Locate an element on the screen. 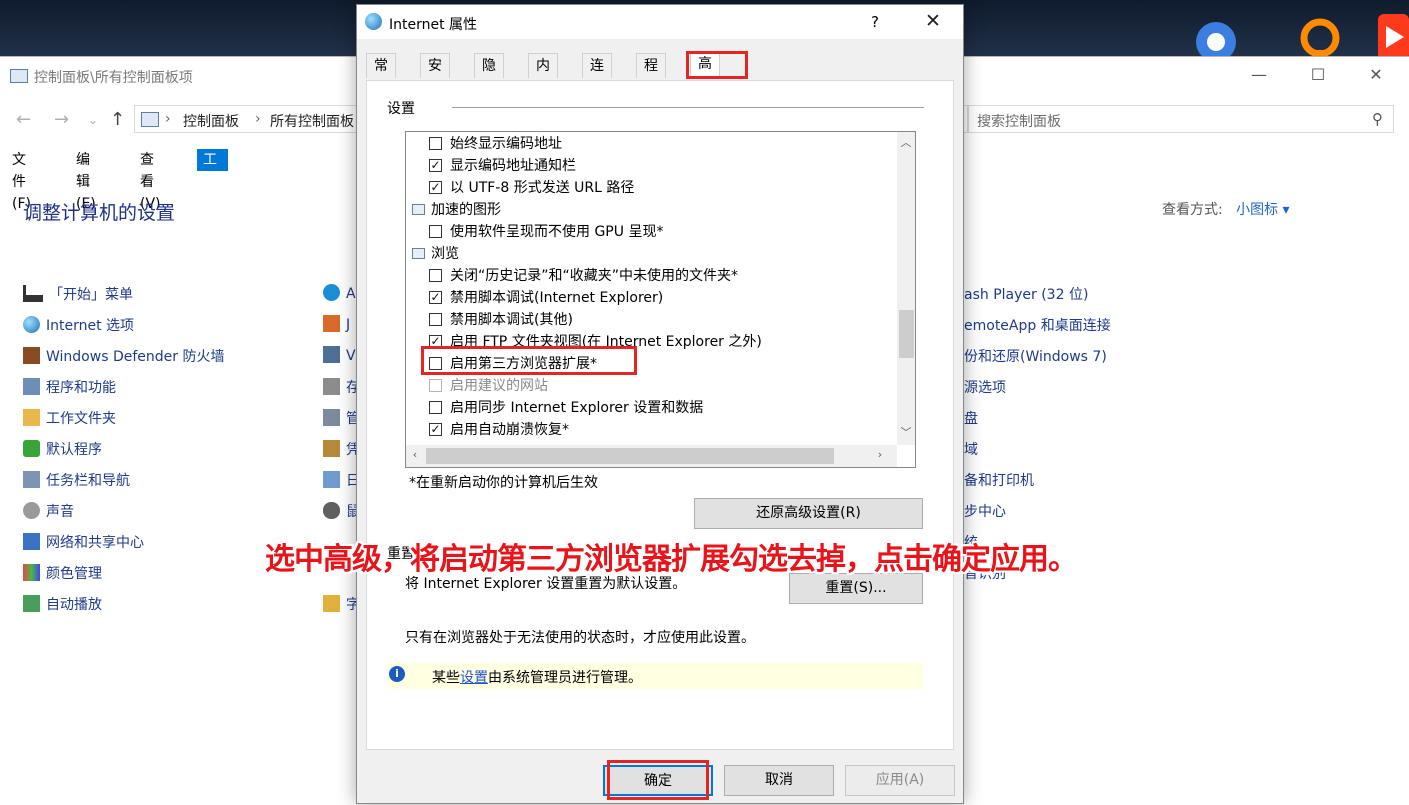 The width and height of the screenshot is (1409, 805). cp-item-label: A is located at coordinates (351, 294).